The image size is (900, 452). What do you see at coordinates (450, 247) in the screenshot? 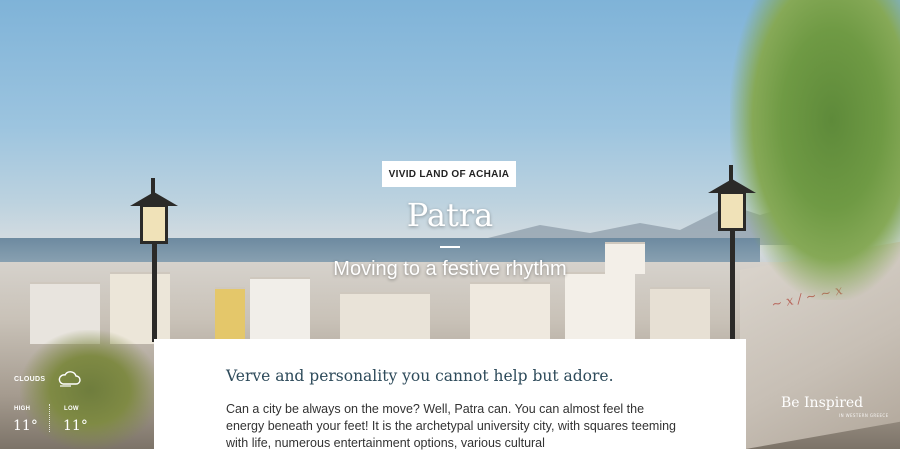
I see `title-divider` at bounding box center [450, 247].